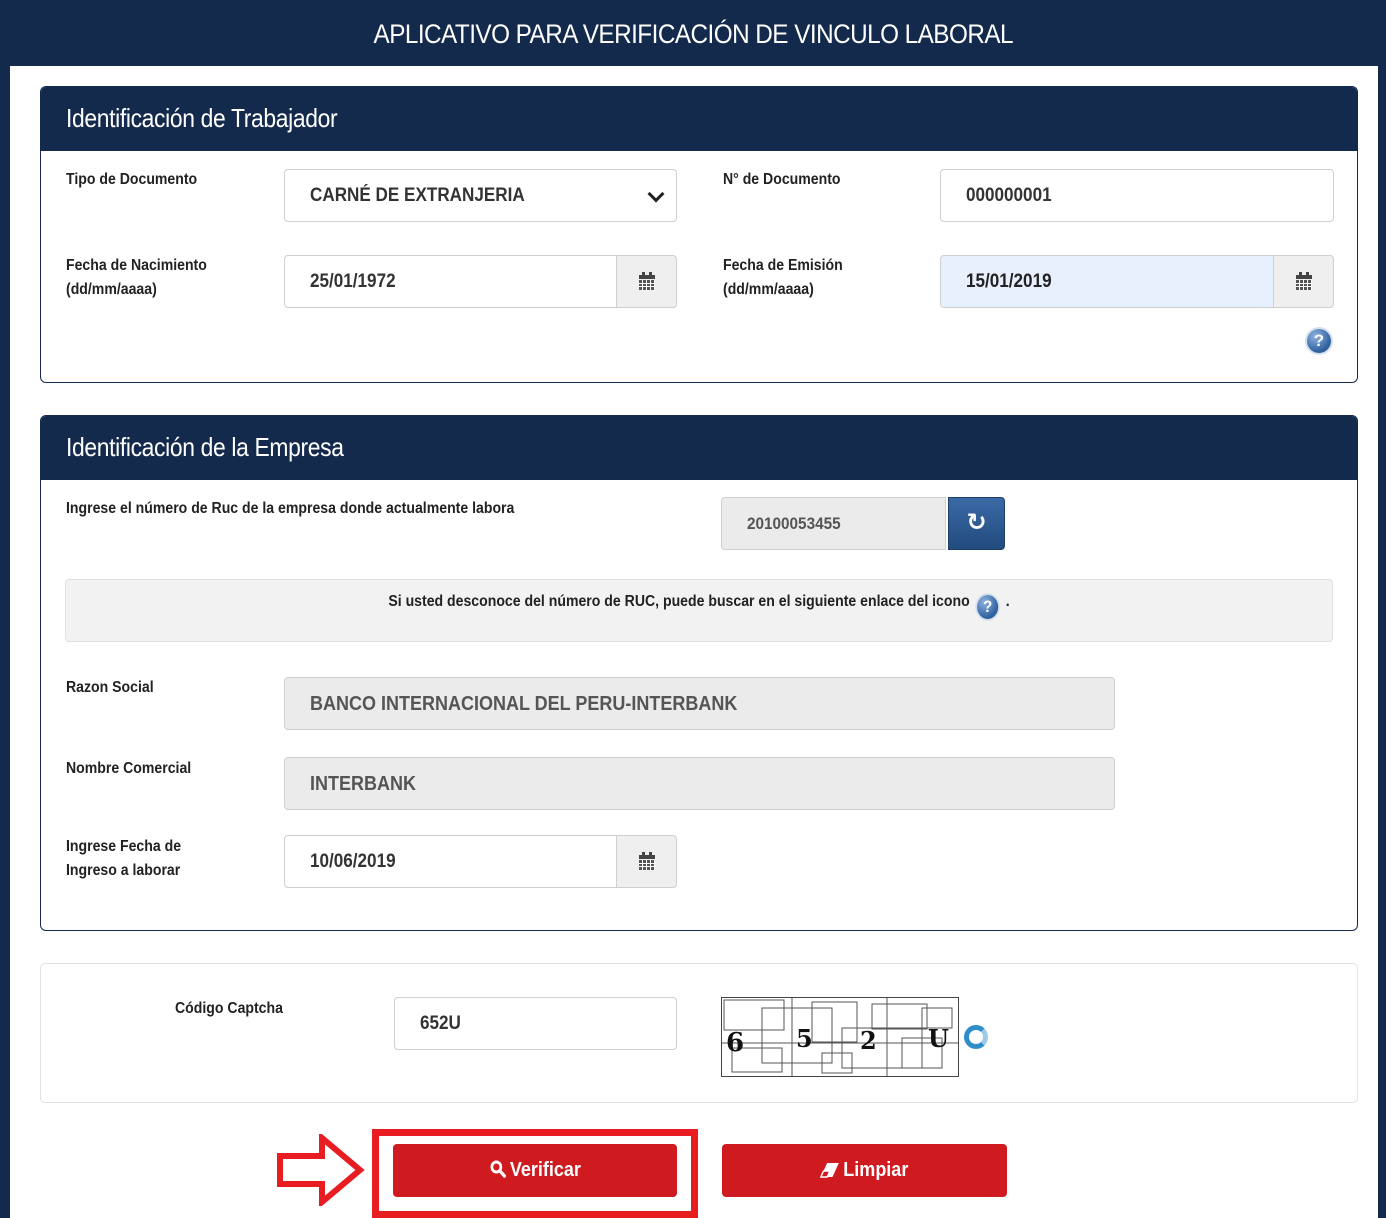  What do you see at coordinates (205, 447) in the screenshot?
I see `company-panel-title: Identificación de la Empresa` at bounding box center [205, 447].